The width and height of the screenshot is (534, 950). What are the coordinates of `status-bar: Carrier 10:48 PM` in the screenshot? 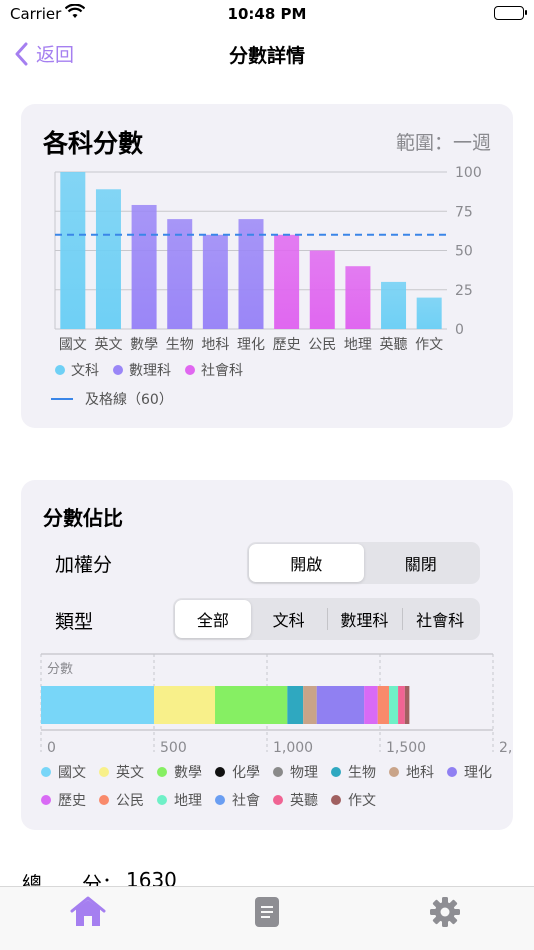 It's located at (267, 15).